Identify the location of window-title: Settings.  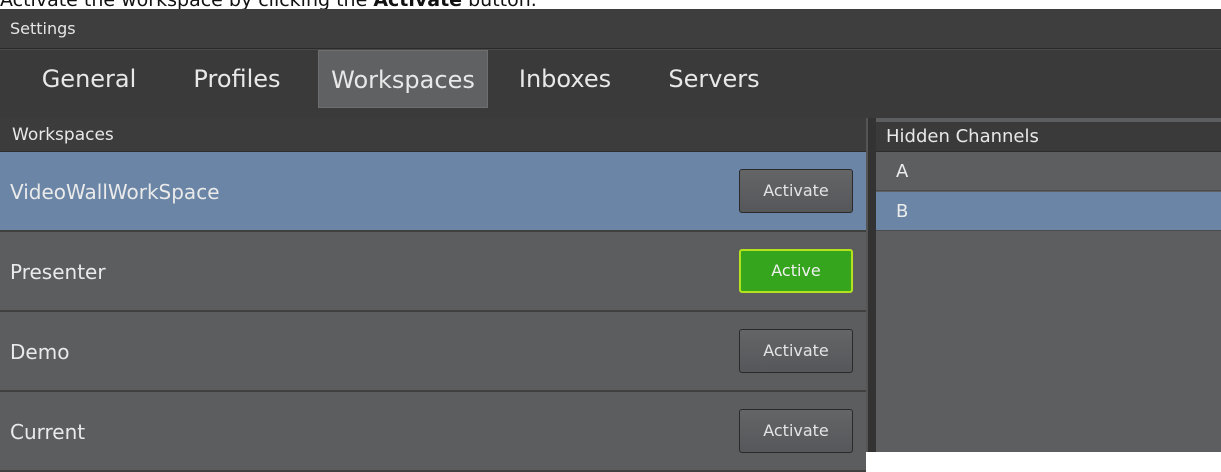
(610, 29).